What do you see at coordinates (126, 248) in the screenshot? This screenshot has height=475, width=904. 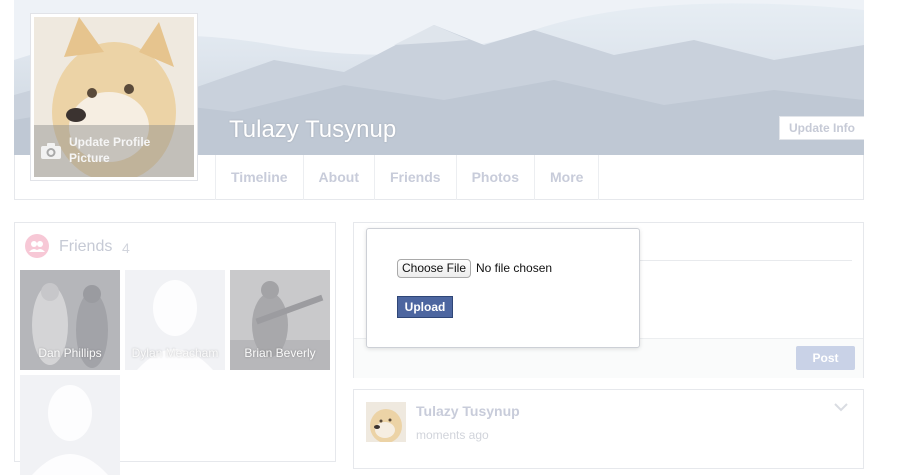 I see `friends-count: 4` at bounding box center [126, 248].